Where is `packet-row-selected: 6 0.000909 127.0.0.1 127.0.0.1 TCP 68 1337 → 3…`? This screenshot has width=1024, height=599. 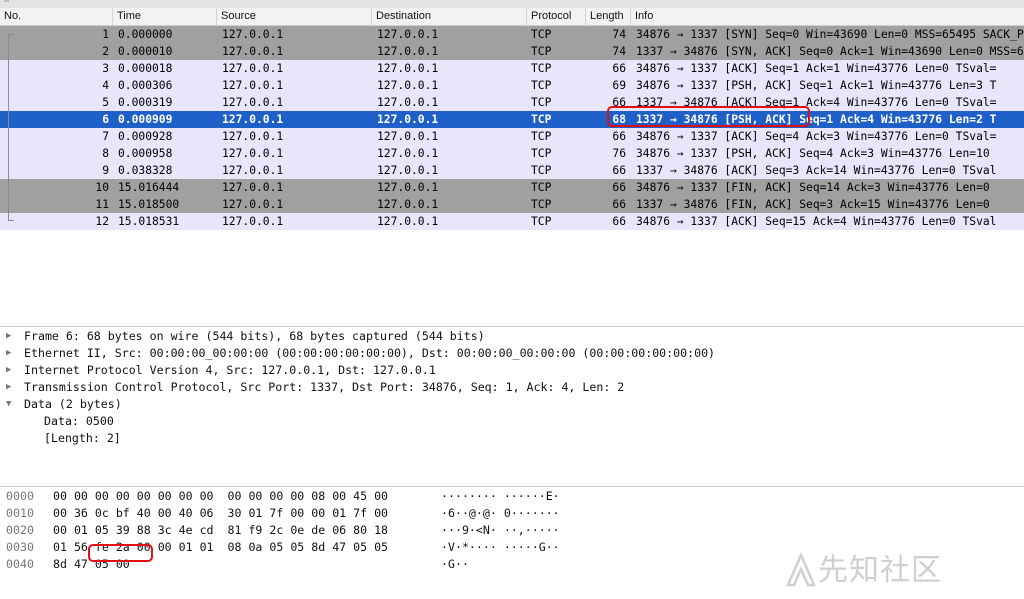
packet-row-selected: 6 0.000909 127.0.0.1 127.0.0.1 TCP 68 1337 → 3… is located at coordinates (512, 119).